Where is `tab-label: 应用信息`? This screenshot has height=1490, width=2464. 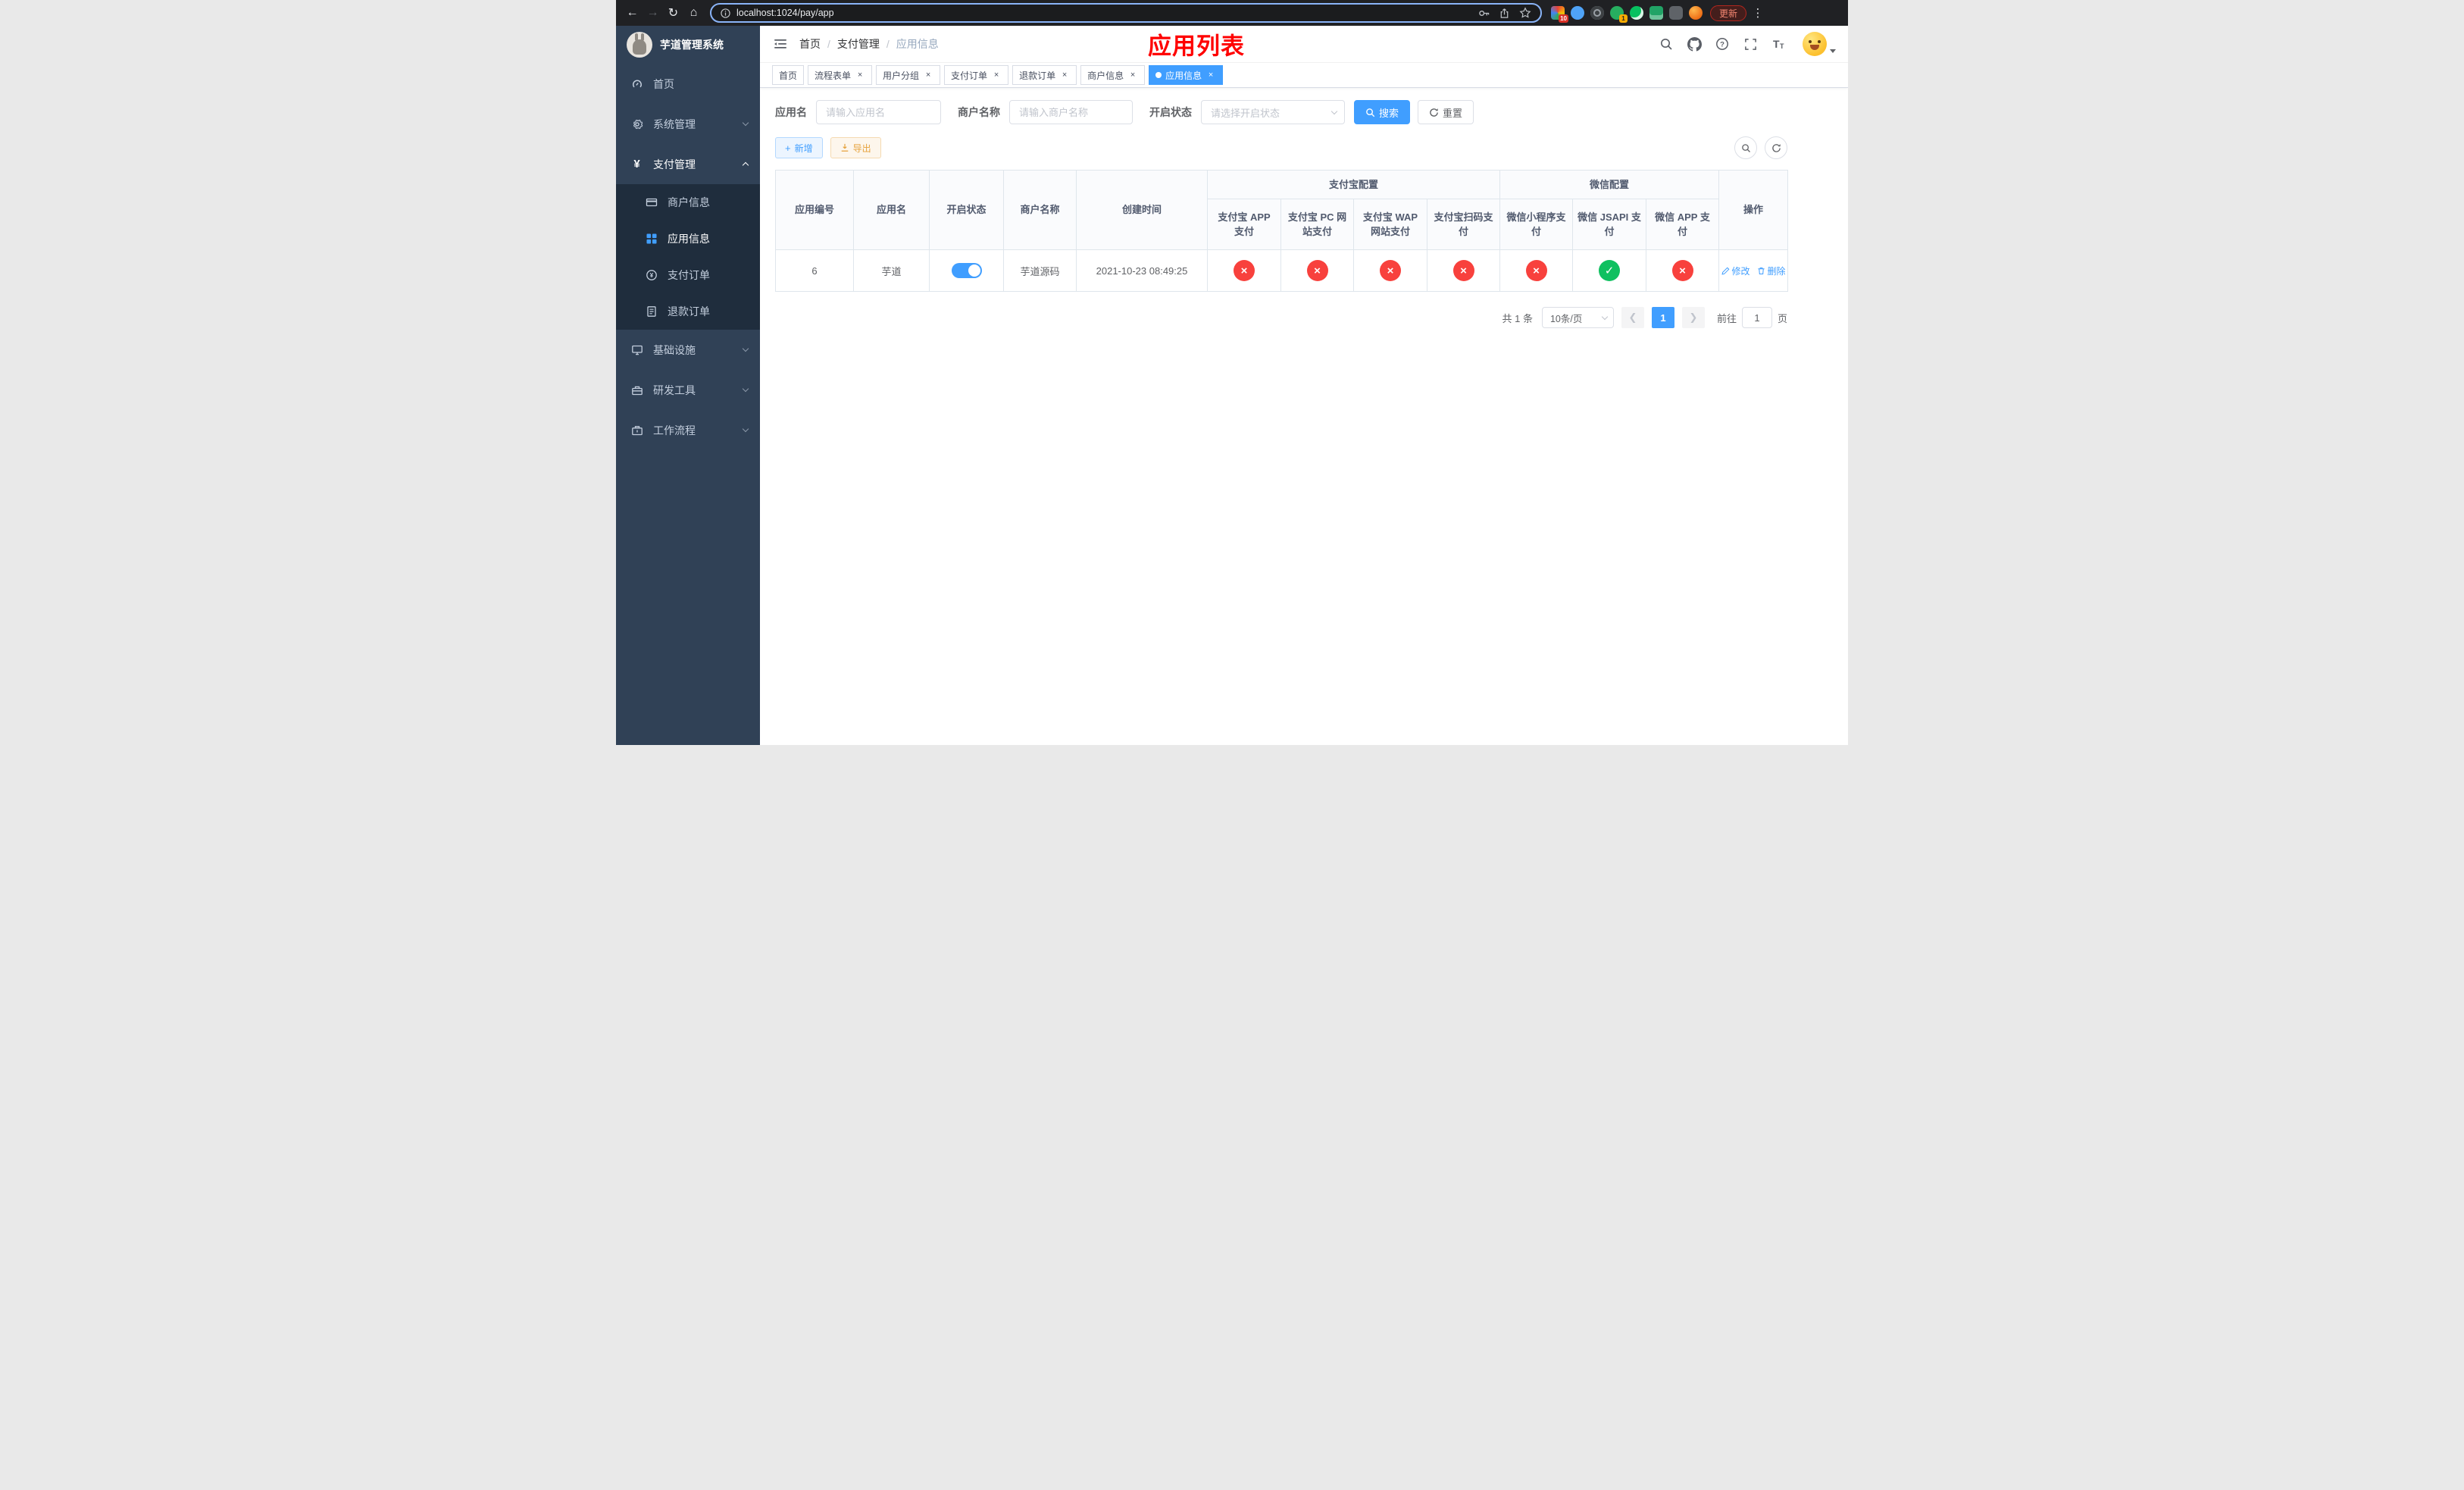 tab-label: 应用信息 is located at coordinates (1183, 75).